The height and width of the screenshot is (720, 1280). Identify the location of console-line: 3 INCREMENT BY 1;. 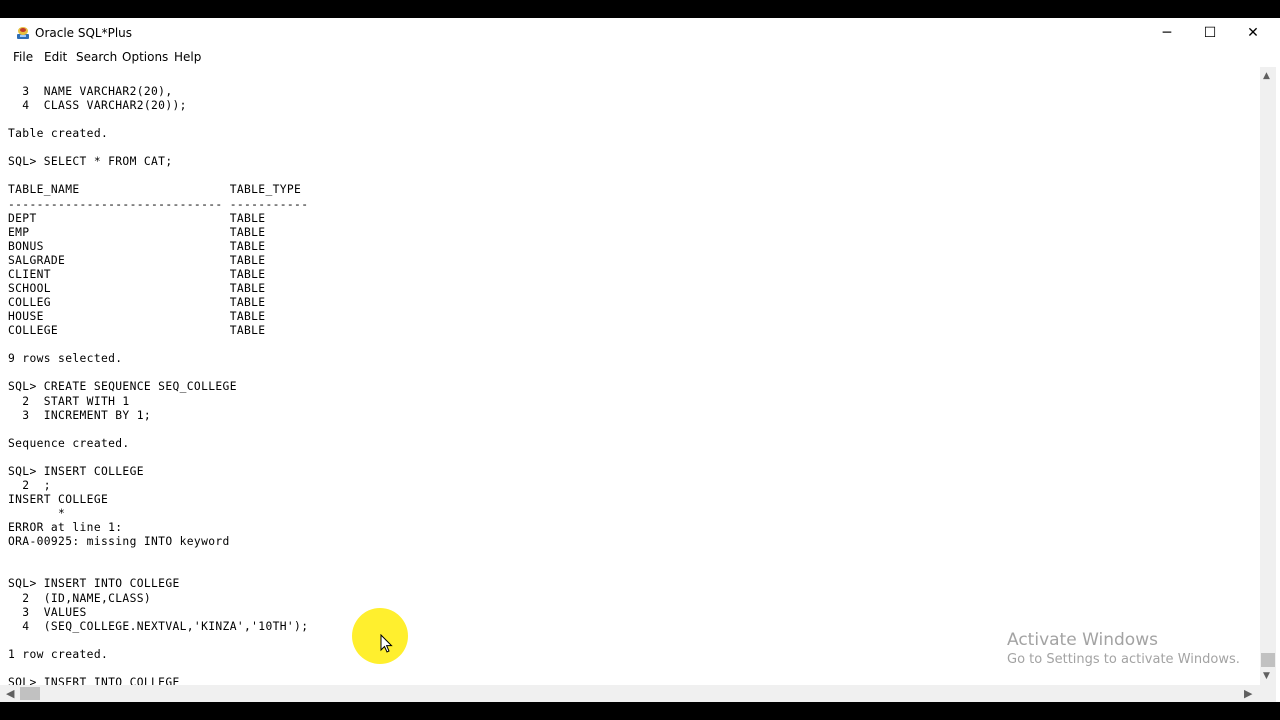
(80, 415).